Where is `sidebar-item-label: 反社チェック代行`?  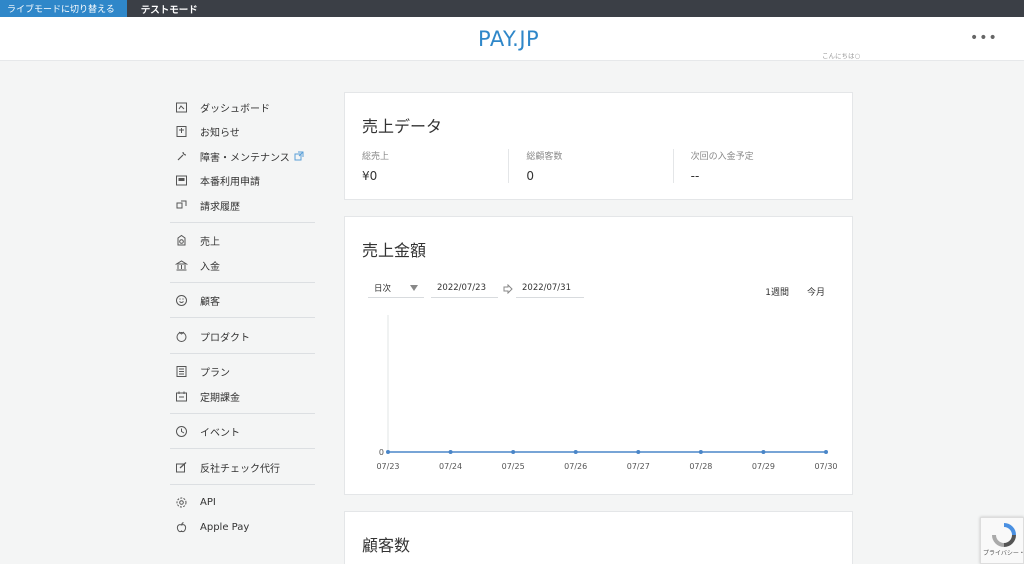 sidebar-item-label: 反社チェック代行 is located at coordinates (240, 469).